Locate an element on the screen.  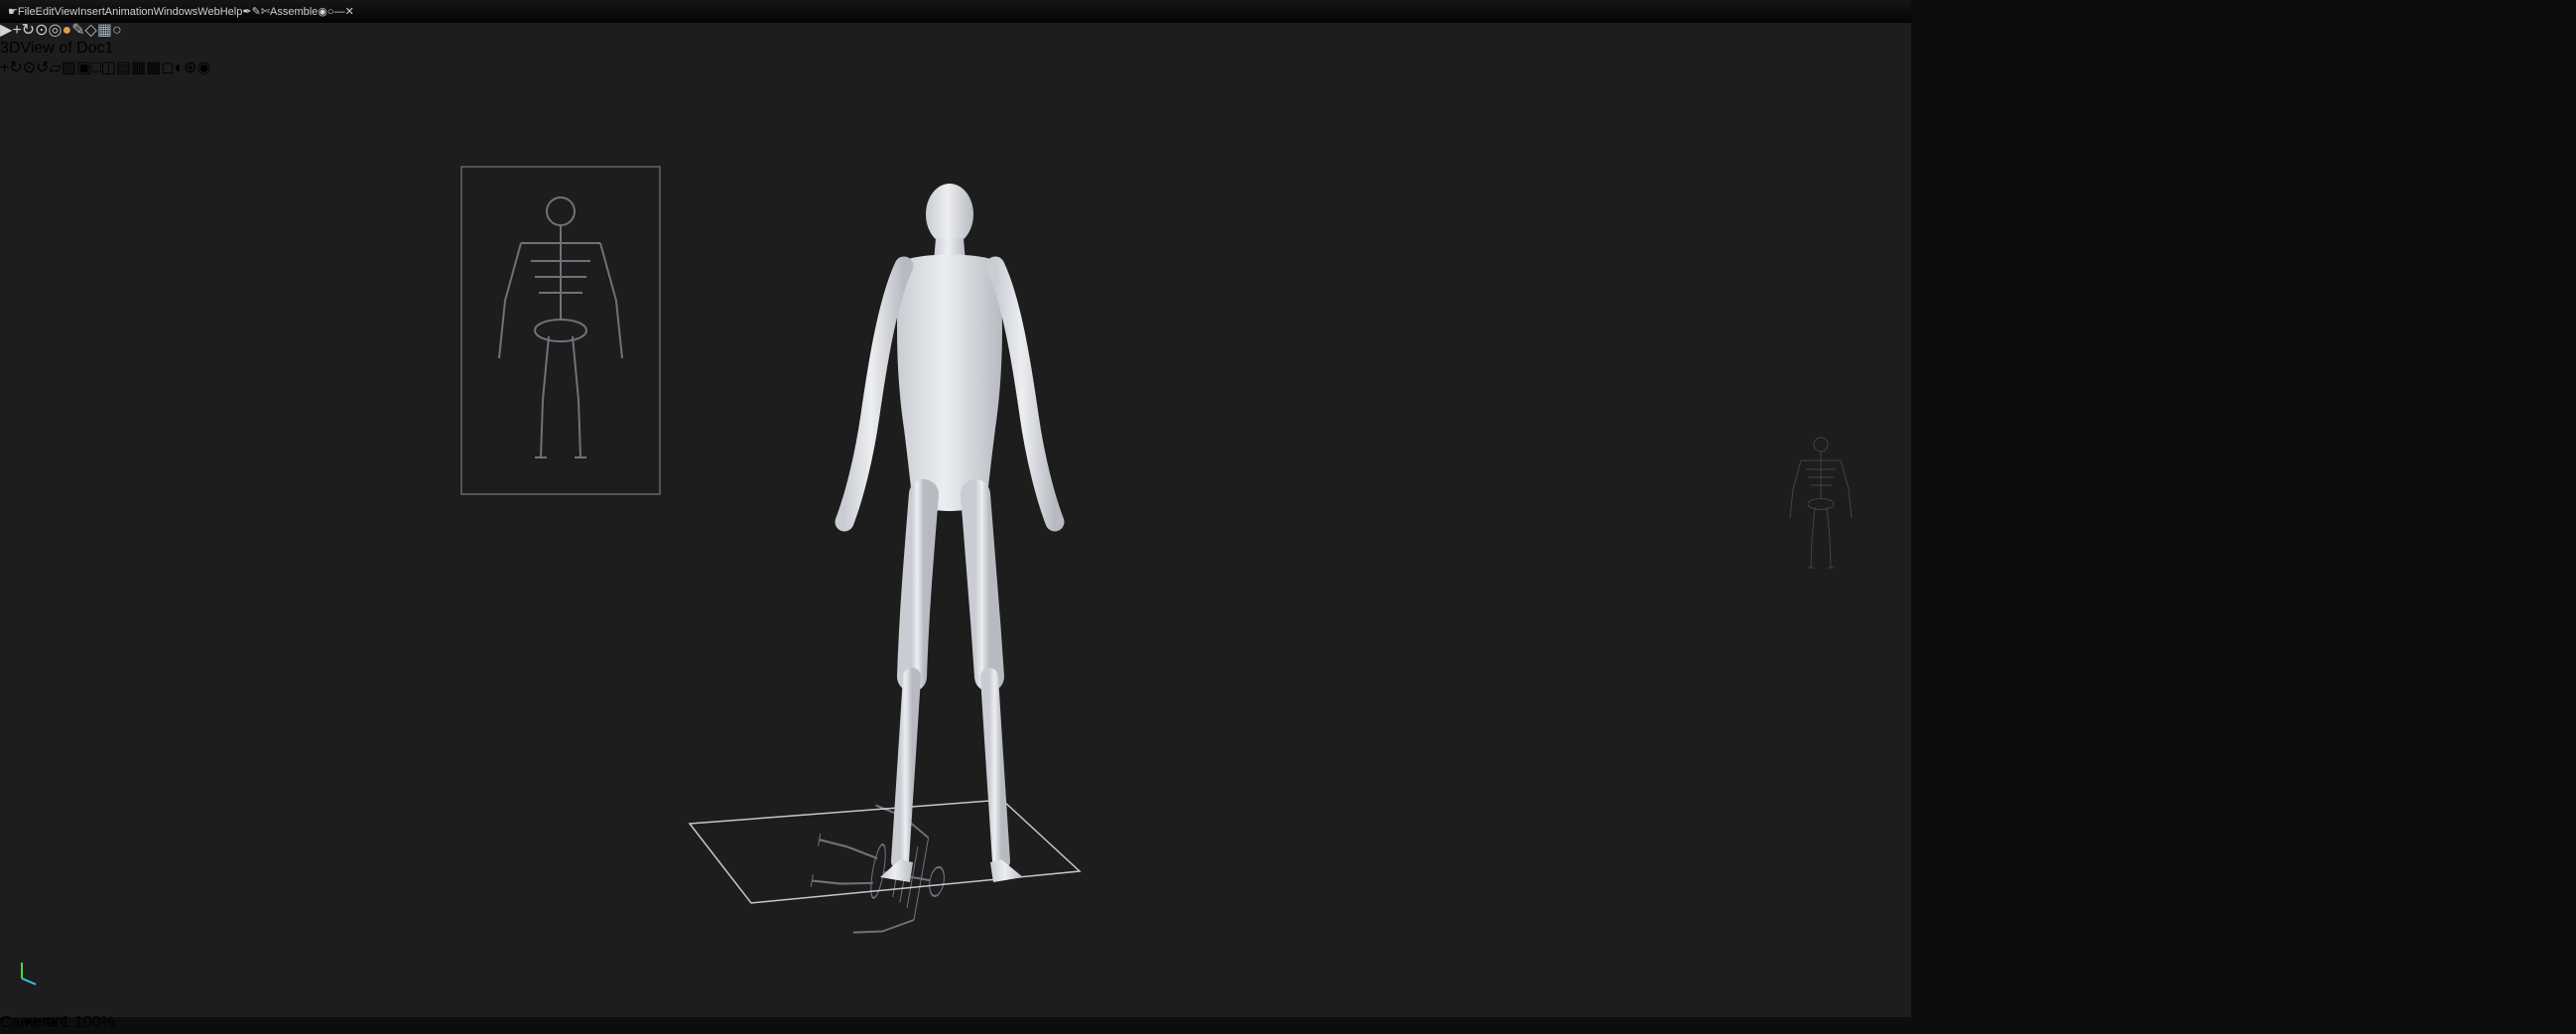
blade-icon: ✄ is located at coordinates (266, 12).